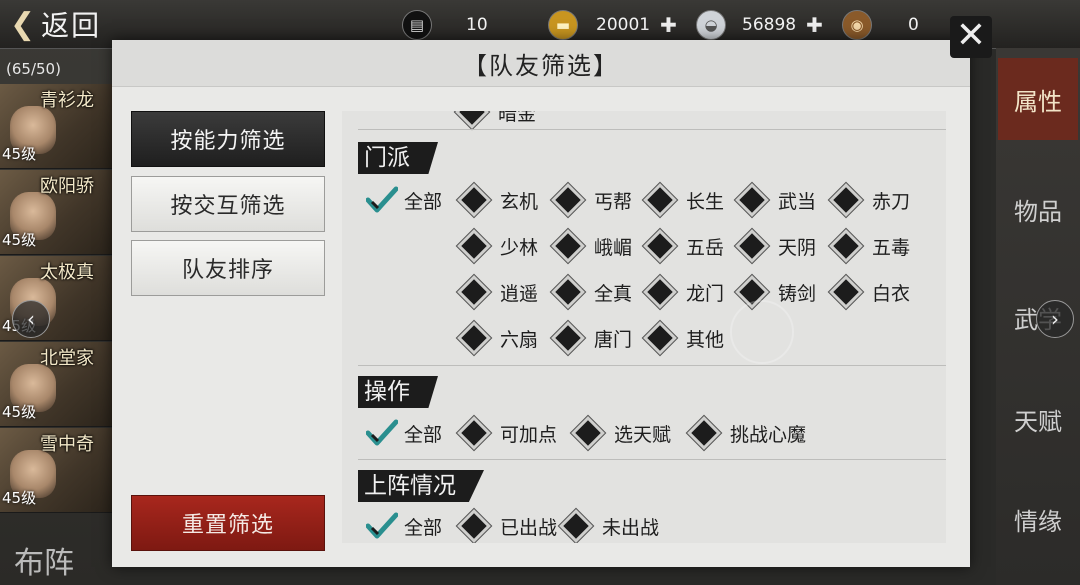 Image resolution: width=1080 pixels, height=585 pixels. Describe the element at coordinates (56, 384) in the screenshot. I see `hero-card: 北堂家 45级` at that location.